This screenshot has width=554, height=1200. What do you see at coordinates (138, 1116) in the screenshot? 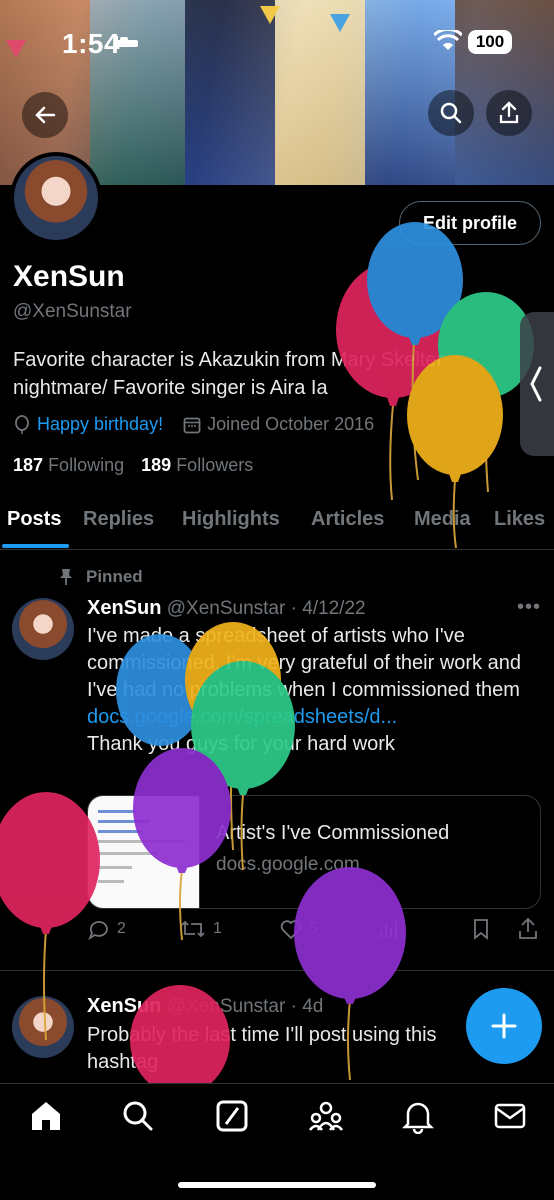
I see `search-icon` at bounding box center [138, 1116].